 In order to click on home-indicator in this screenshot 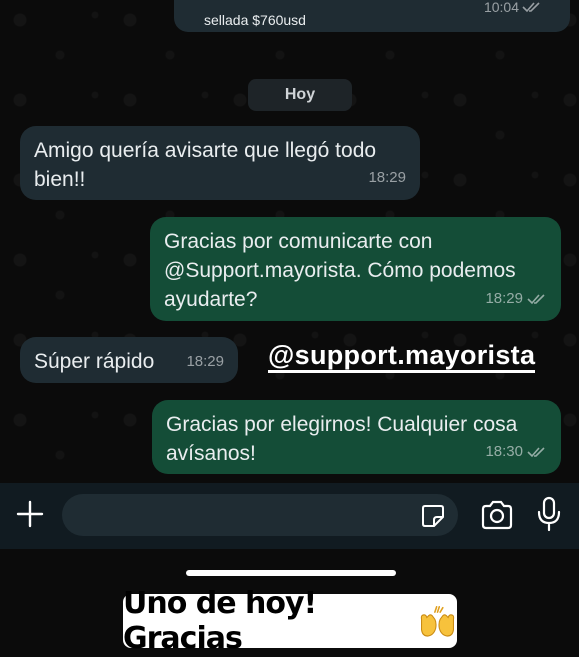, I will do `click(291, 573)`.